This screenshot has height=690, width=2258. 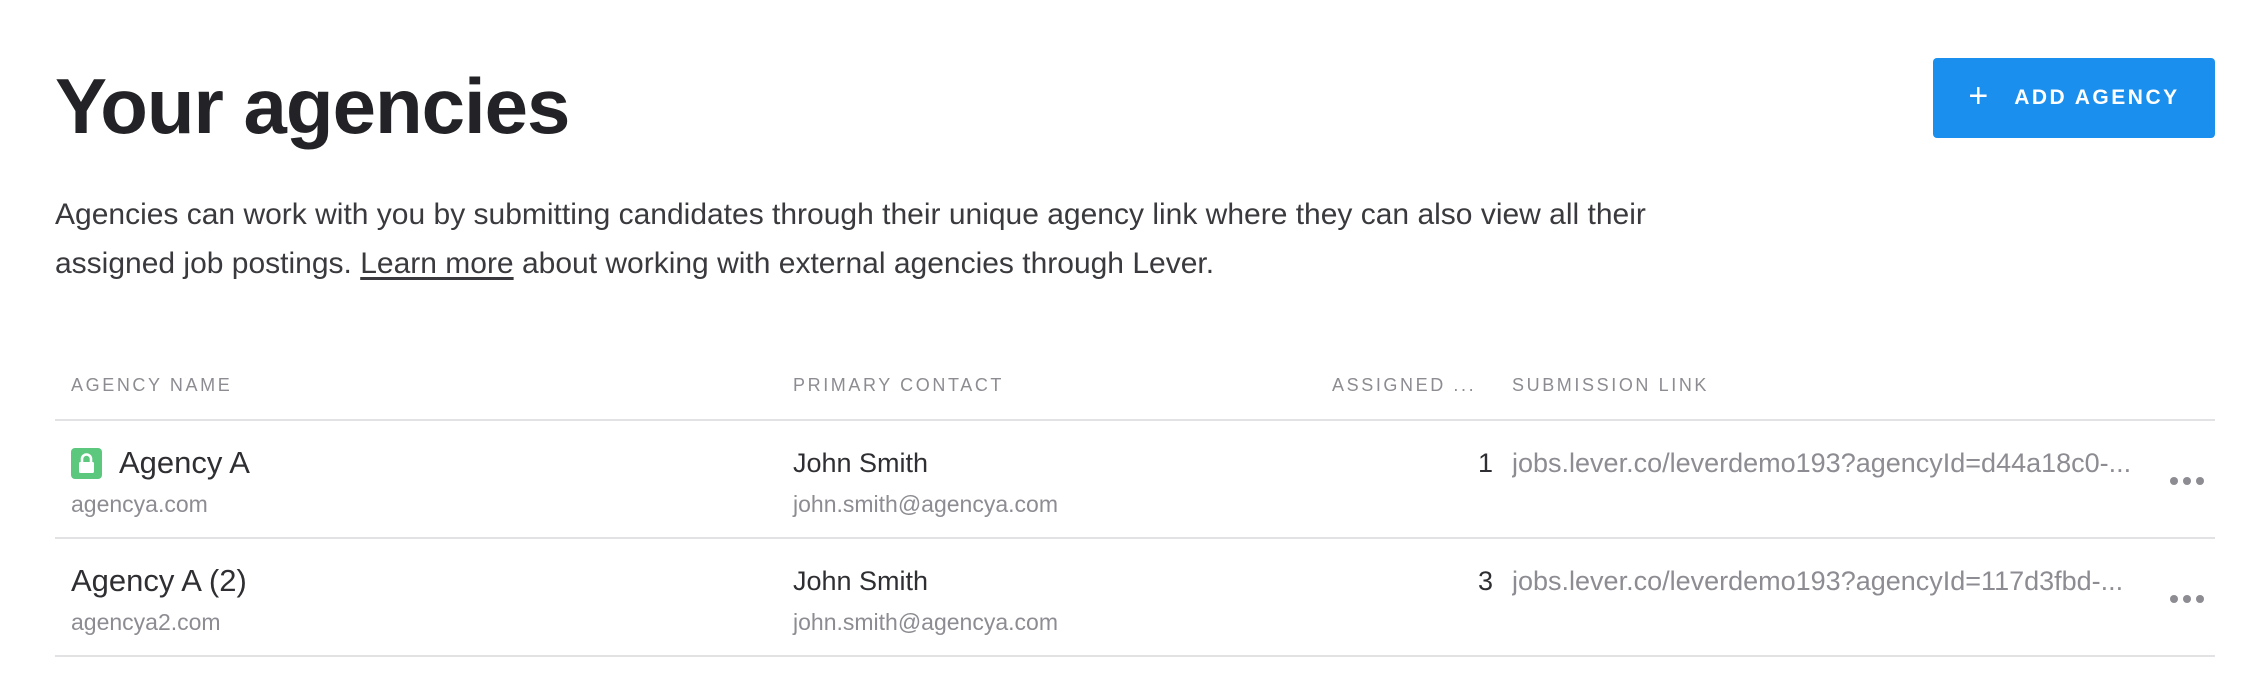 What do you see at coordinates (1978, 96) in the screenshot?
I see `plus-icon: +` at bounding box center [1978, 96].